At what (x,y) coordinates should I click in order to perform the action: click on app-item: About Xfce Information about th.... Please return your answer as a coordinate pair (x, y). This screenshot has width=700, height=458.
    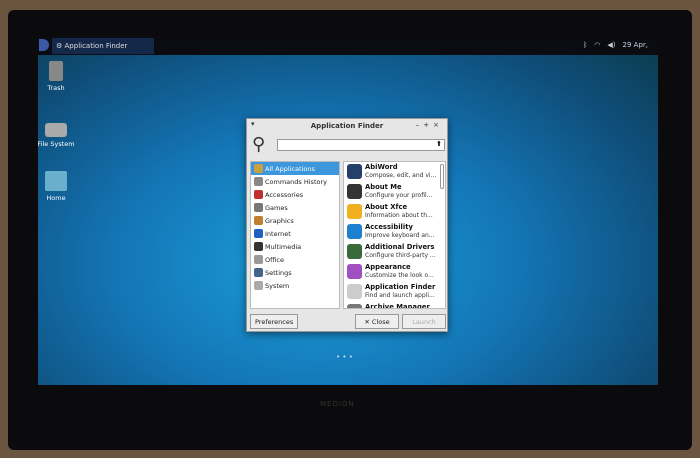
    Looking at the image, I should click on (394, 212).